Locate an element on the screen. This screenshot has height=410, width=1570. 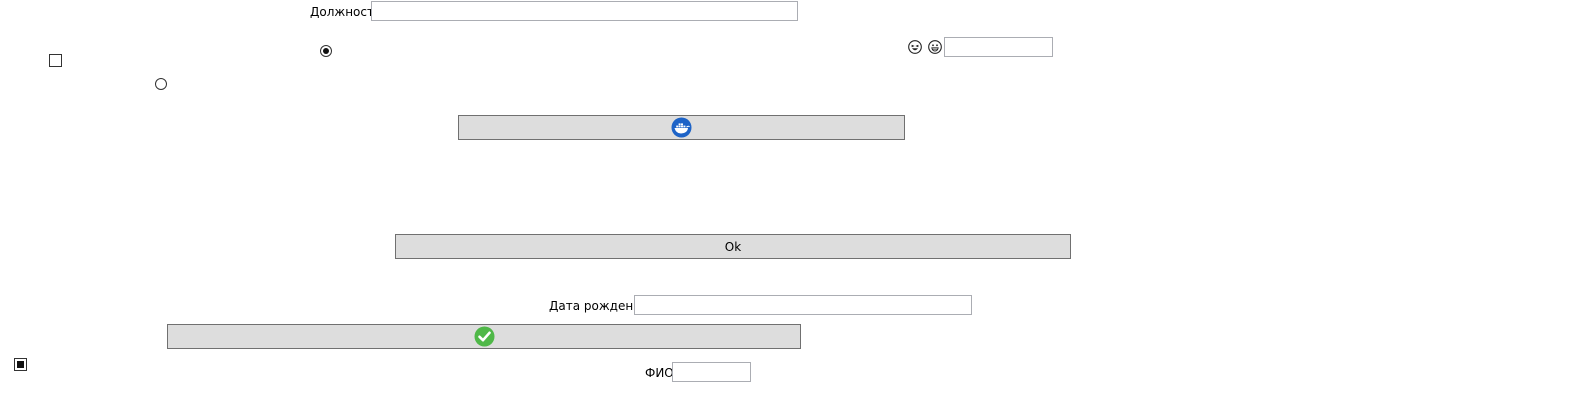
green-checkmark-icon is located at coordinates (484, 336).